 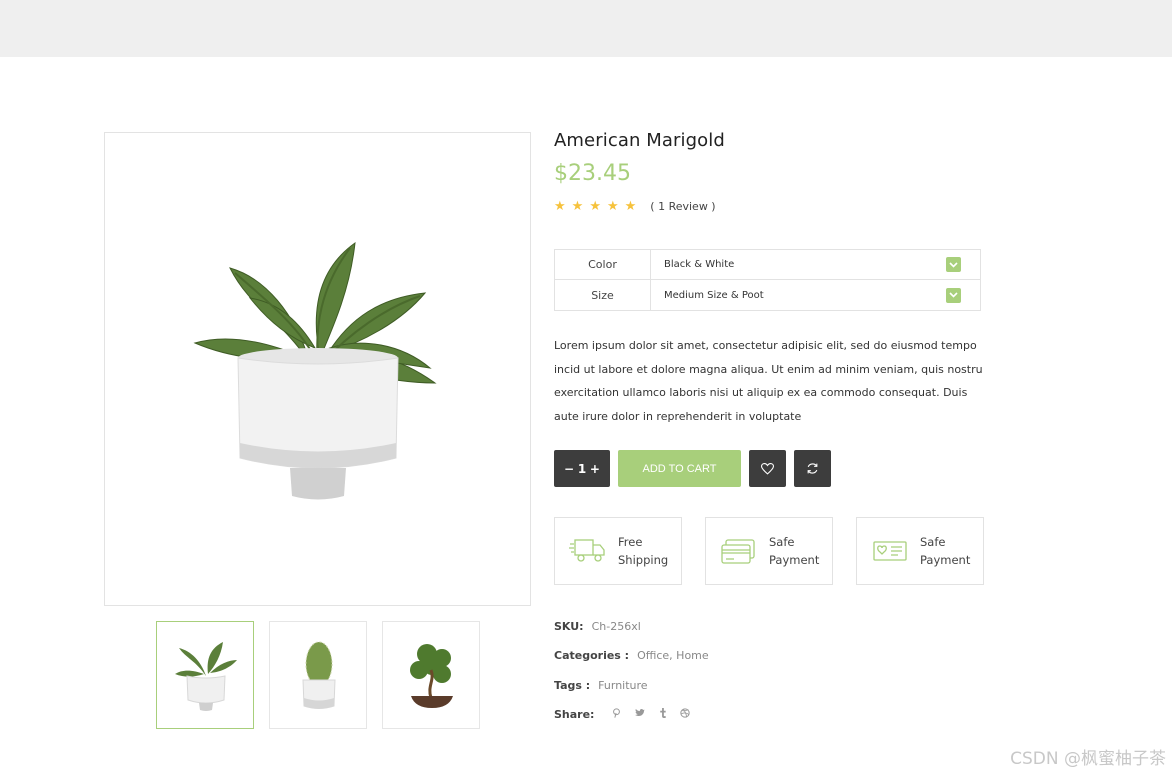 I want to click on cactus-thumbnail-image, so click(x=319, y=675).